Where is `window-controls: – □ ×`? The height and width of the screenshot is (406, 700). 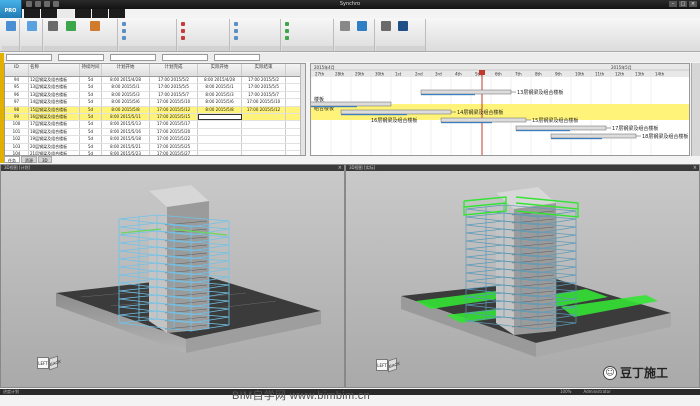
window-controls: – □ × is located at coordinates (683, 4).